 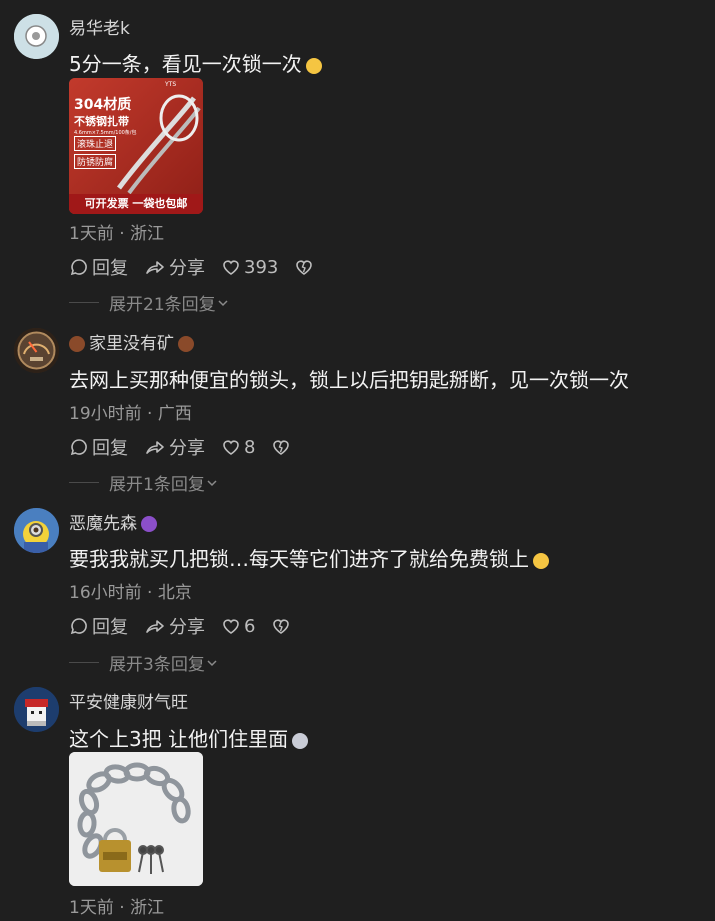 I want to click on thinking-emoji-icon, so click(x=541, y=560).